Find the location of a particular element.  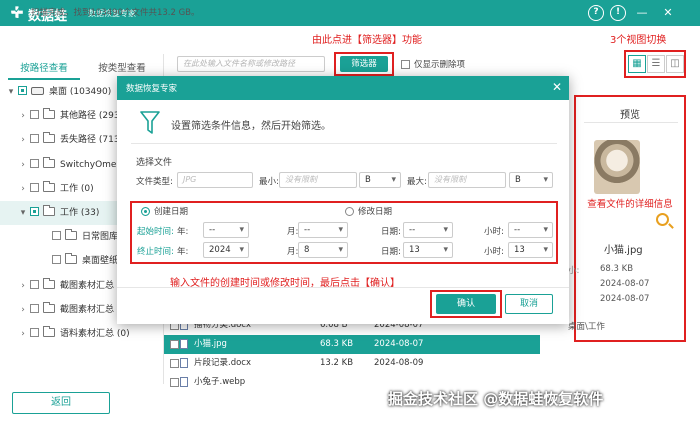

file-size: 68.3 KB is located at coordinates (337, 344).